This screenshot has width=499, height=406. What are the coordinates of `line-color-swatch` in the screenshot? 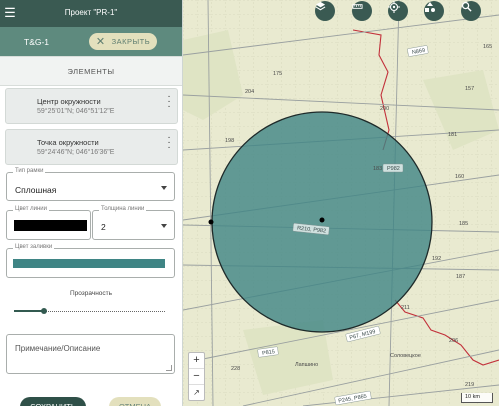 It's located at (50, 225).